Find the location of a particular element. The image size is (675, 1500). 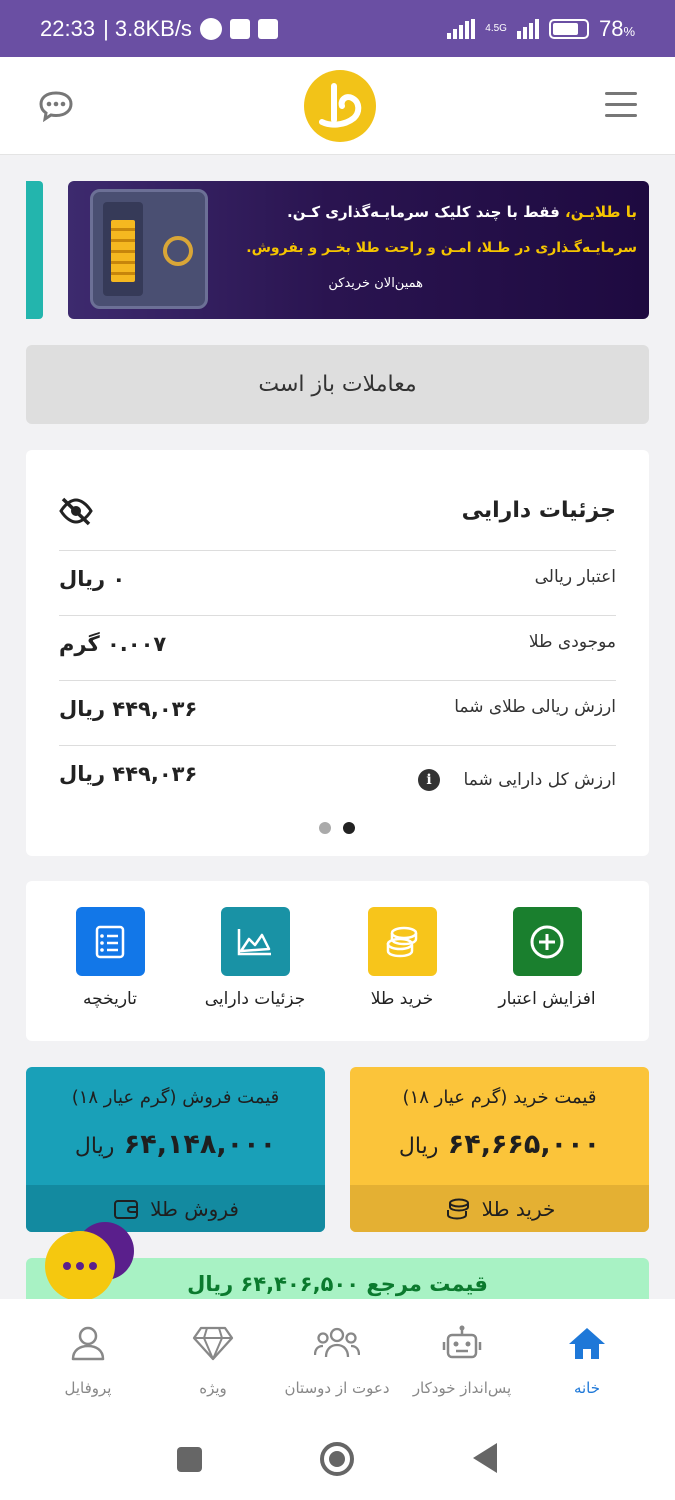

network-type: 4.5G is located at coordinates (496, 28).